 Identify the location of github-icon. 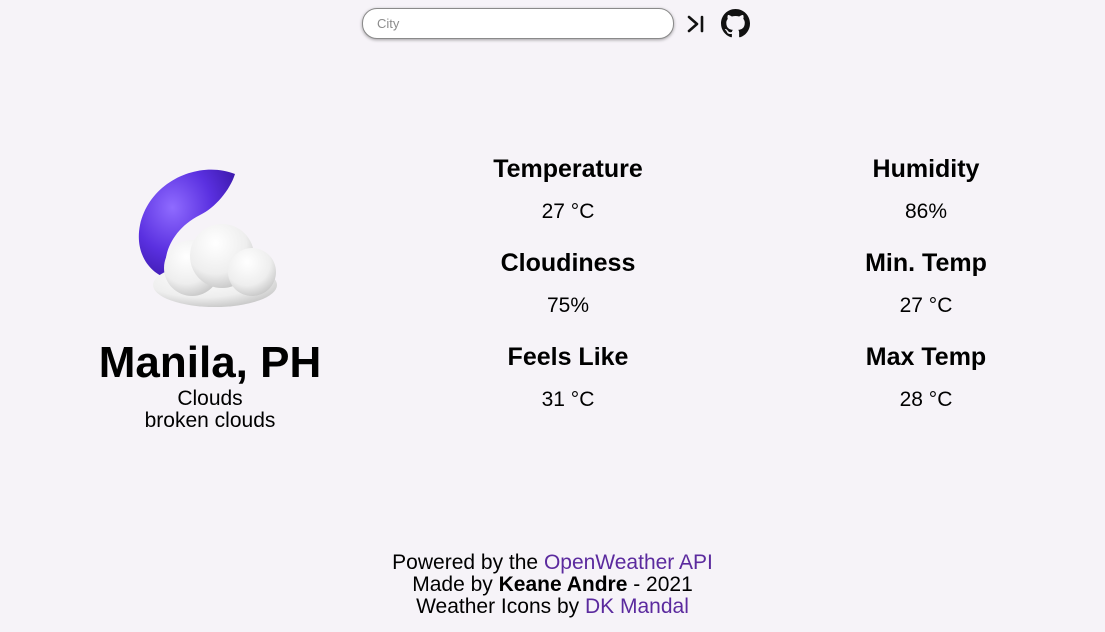
(735, 23).